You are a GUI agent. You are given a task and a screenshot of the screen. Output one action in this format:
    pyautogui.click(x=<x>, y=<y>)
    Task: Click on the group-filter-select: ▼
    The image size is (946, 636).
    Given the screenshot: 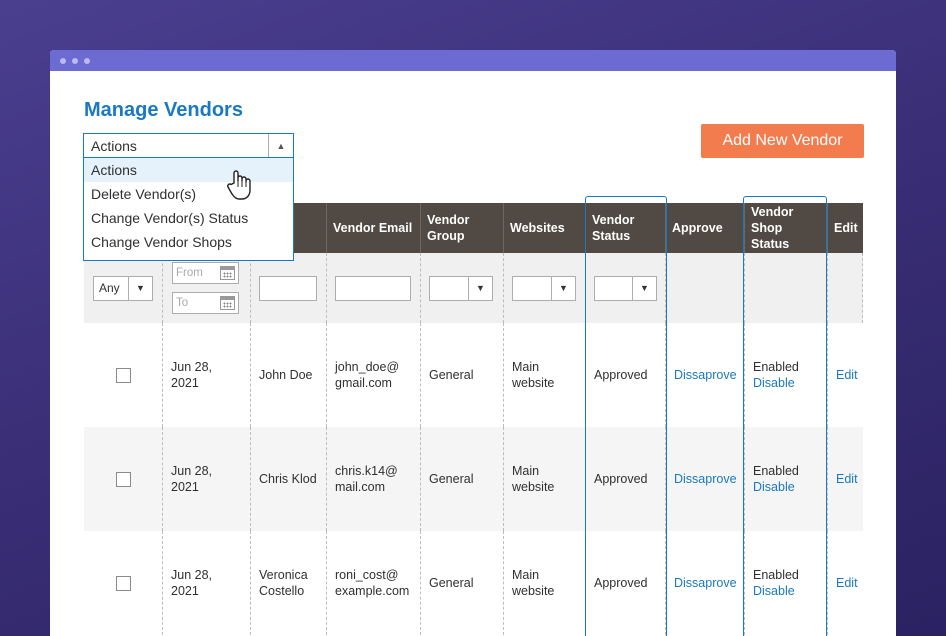 What is the action you would take?
    pyautogui.click(x=461, y=288)
    